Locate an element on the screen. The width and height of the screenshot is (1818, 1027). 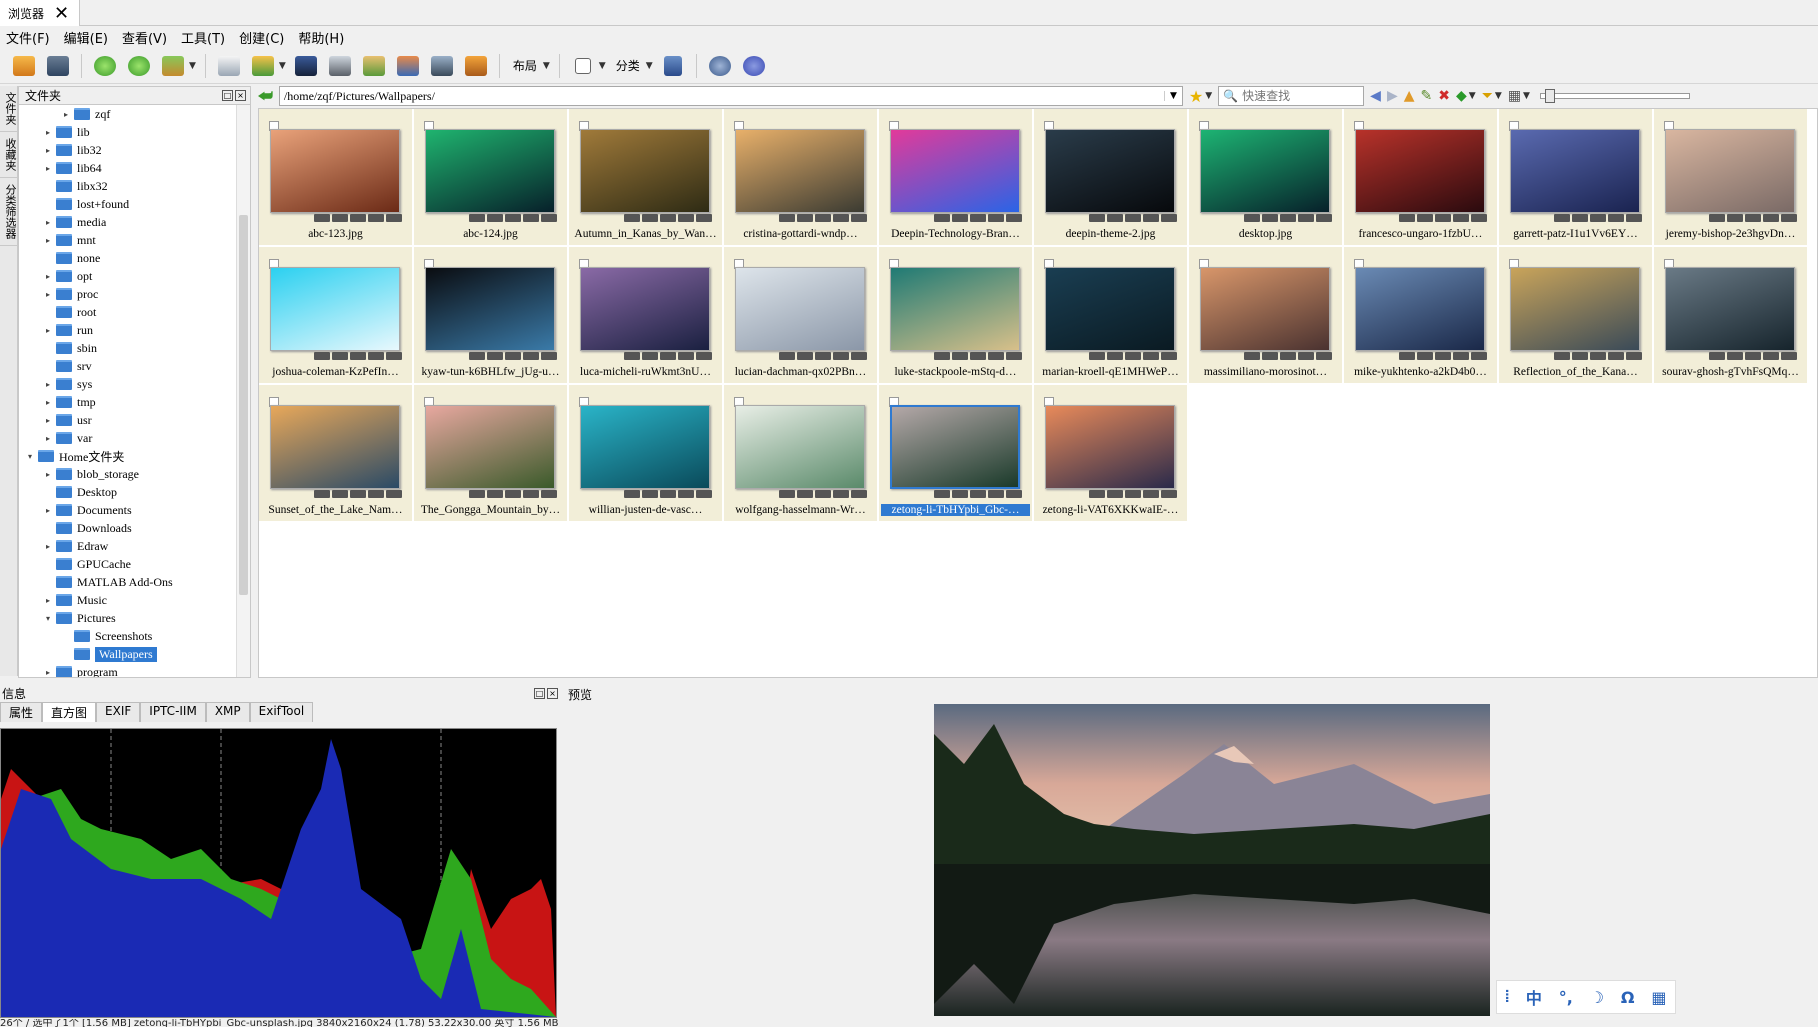
tab-histogram: 直方图 is located at coordinates (69, 712).